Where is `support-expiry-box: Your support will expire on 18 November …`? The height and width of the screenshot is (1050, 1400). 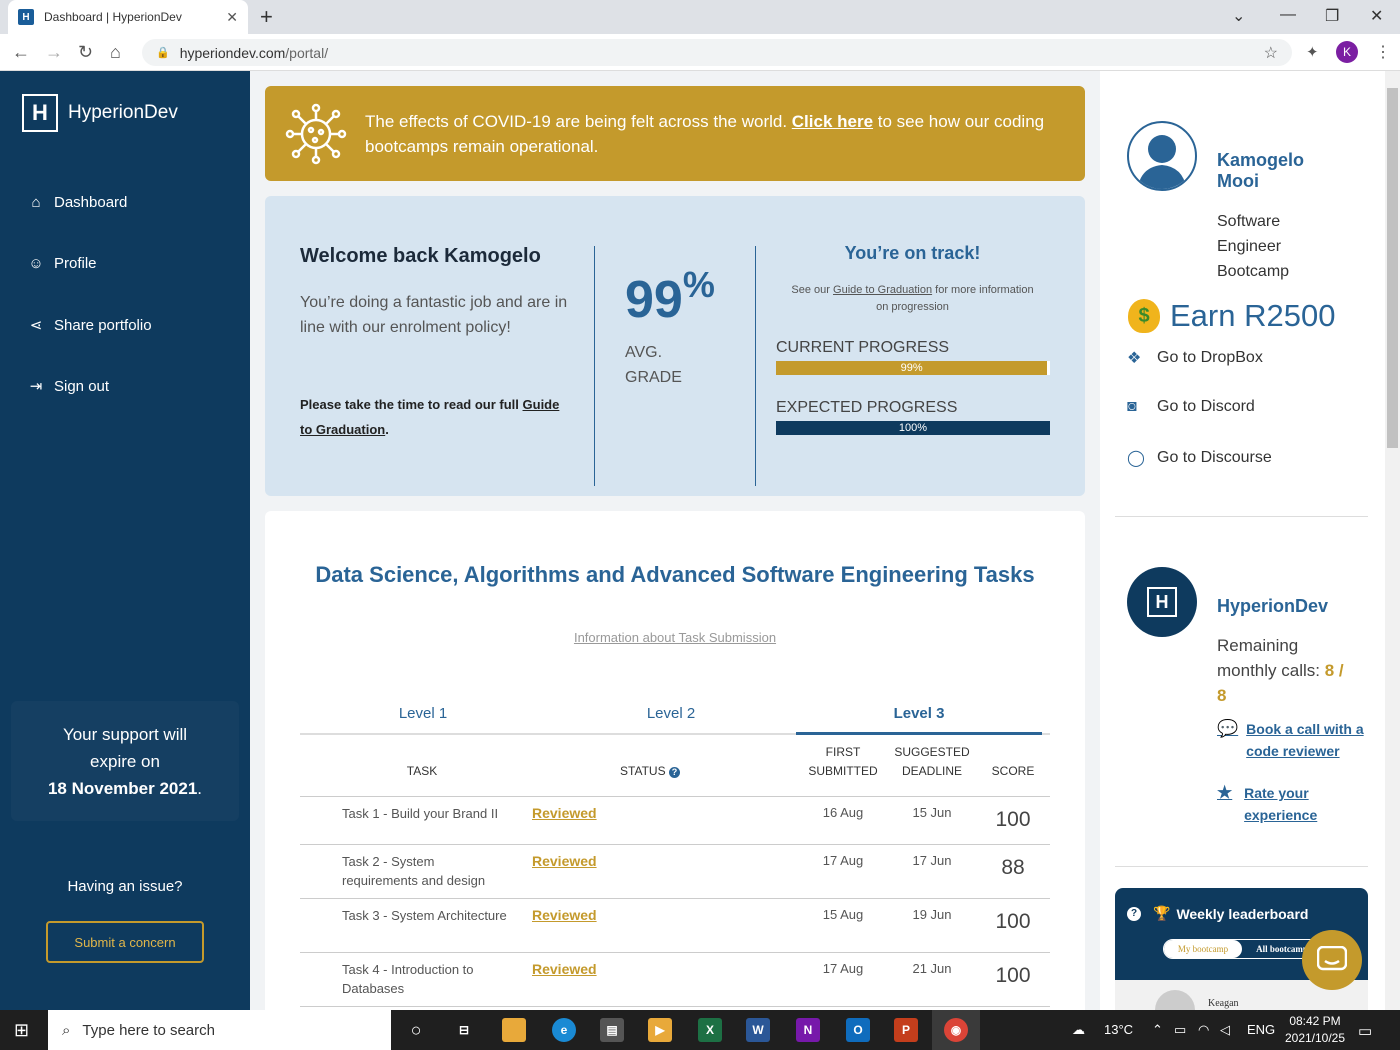
support-expiry-box: Your support will expire on 18 November … is located at coordinates (125, 761).